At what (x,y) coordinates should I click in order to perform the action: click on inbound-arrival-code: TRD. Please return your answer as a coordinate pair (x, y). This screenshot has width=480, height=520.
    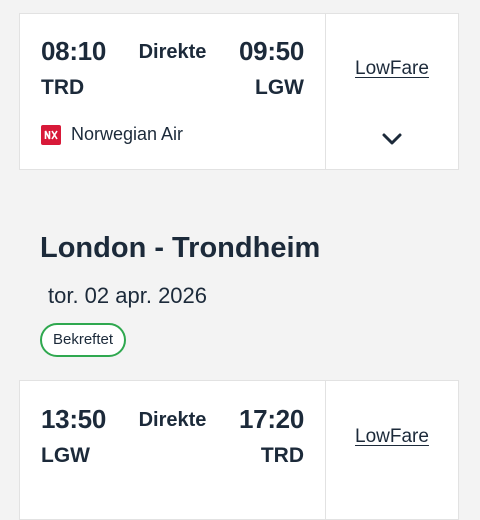
    Looking at the image, I should click on (282, 455).